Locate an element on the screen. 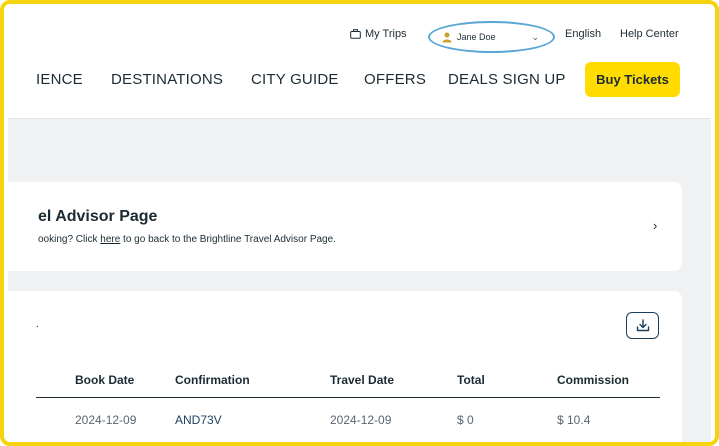  nav-city-guide: CITY GUIDE is located at coordinates (295, 79).